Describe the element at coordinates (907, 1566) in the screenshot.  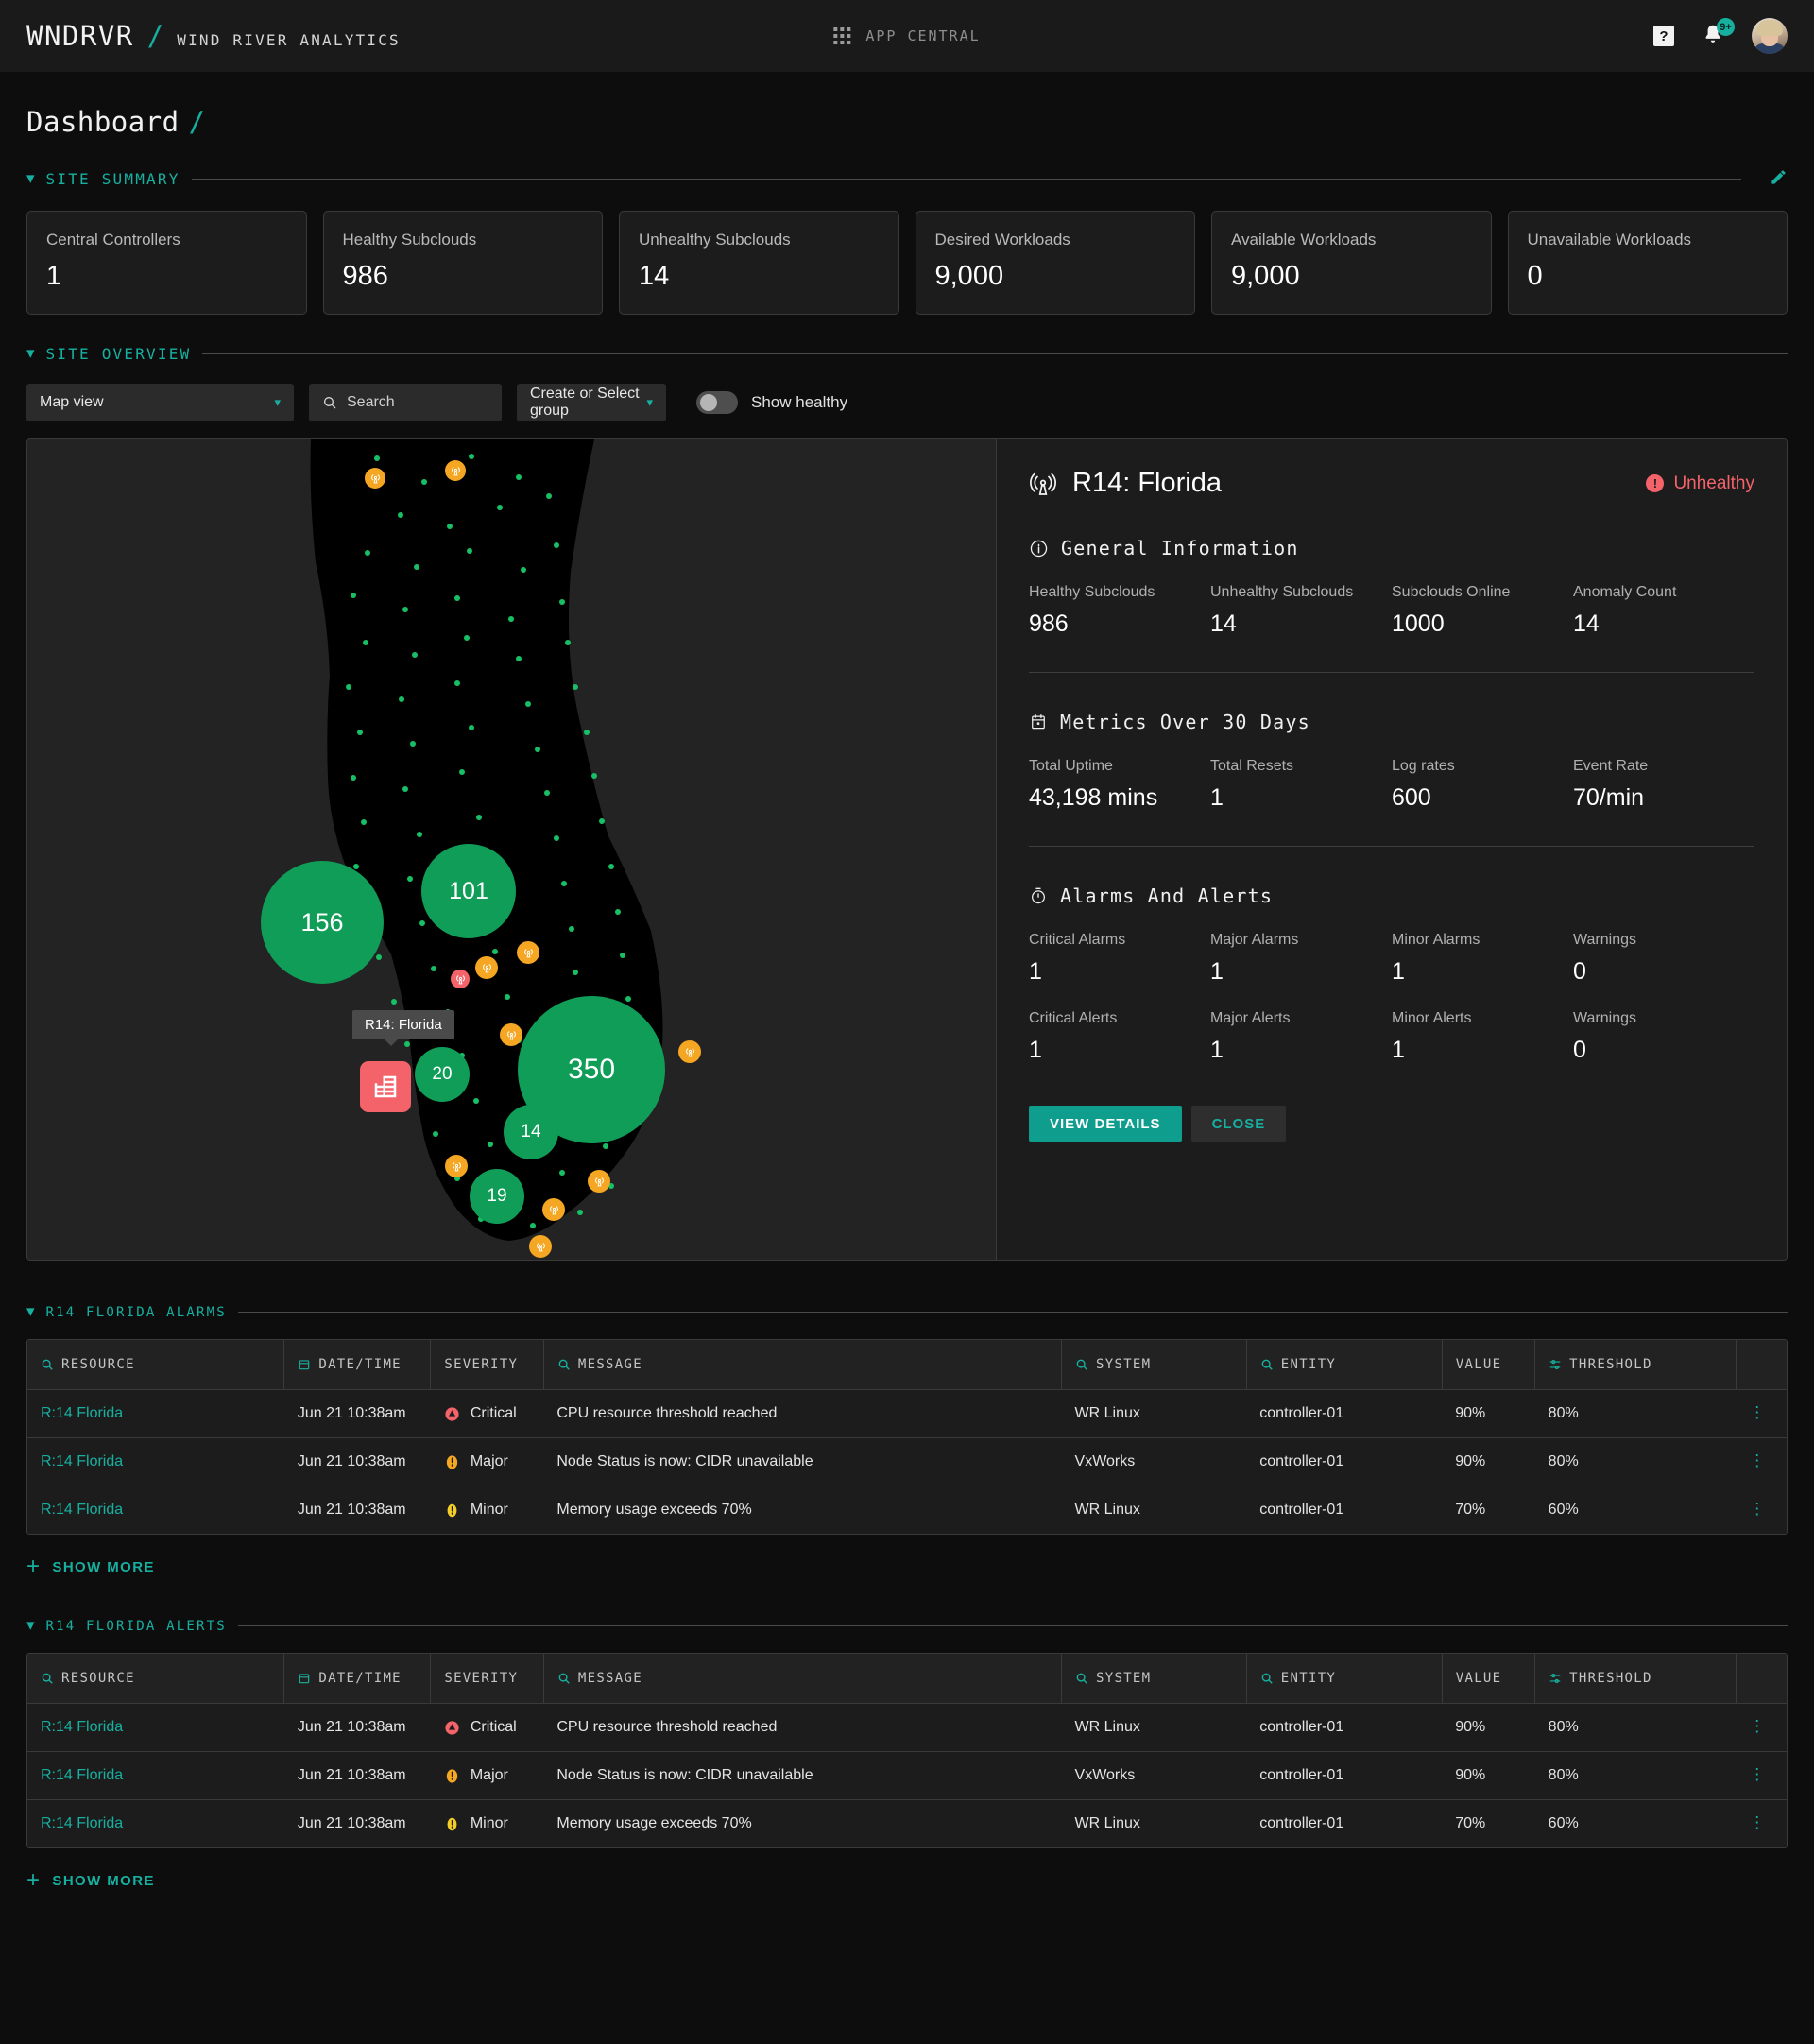
I see `alarms-show-more-button: + SHOW MORE` at that location.